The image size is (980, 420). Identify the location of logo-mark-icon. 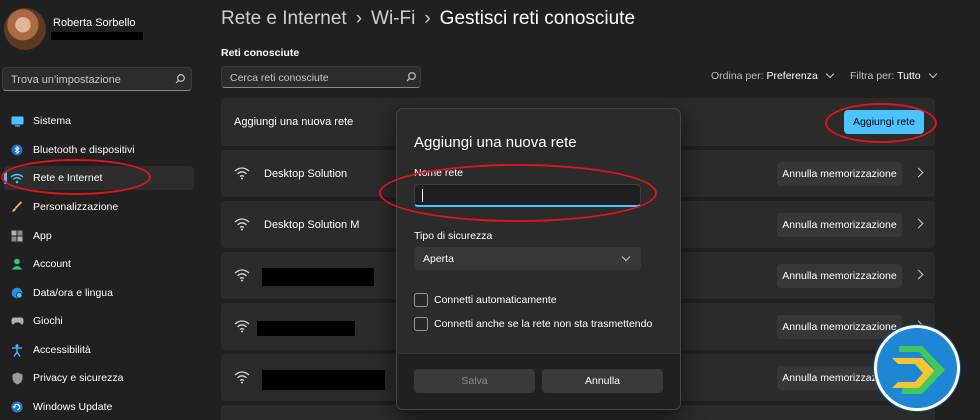
(918, 370).